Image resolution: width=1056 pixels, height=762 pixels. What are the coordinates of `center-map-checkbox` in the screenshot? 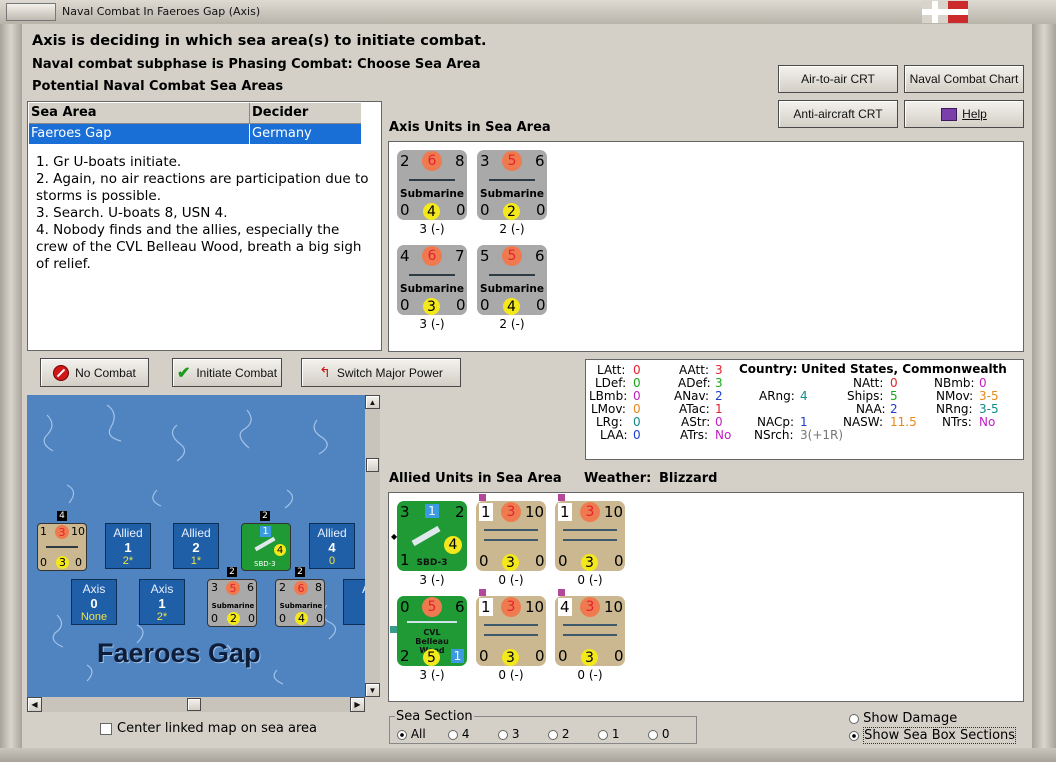 It's located at (106, 729).